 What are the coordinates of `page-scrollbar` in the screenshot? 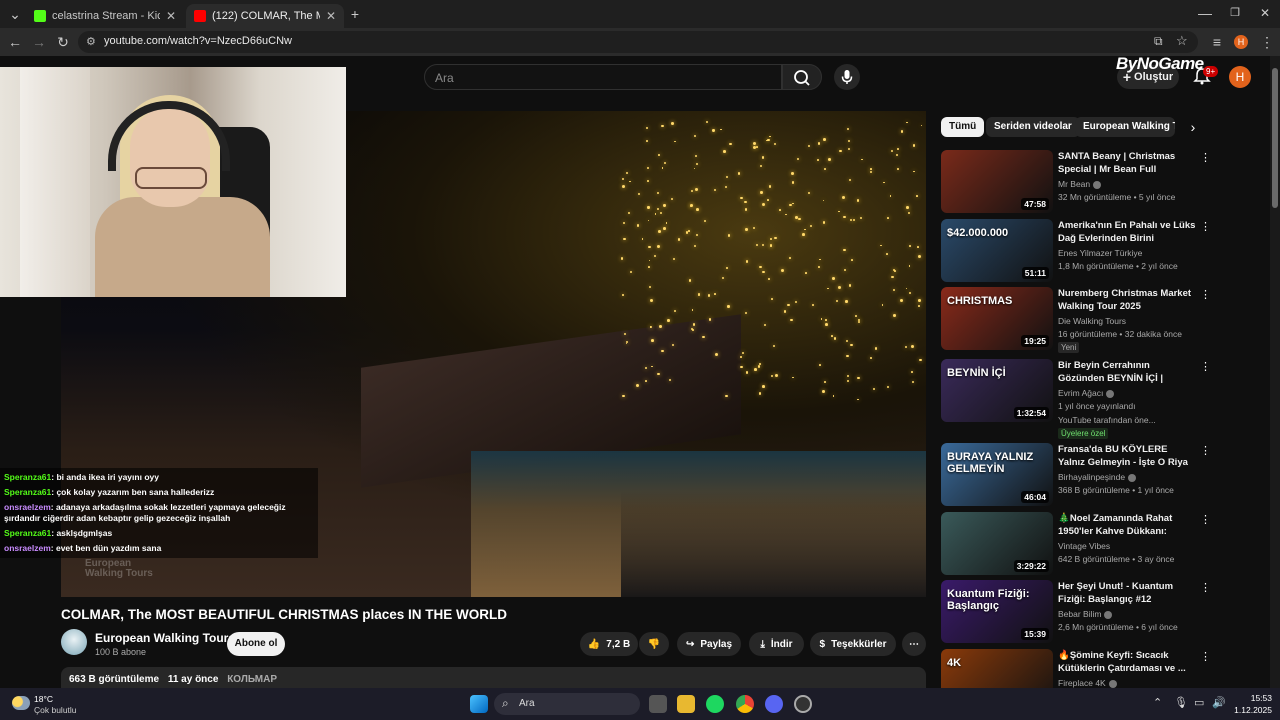 It's located at (1275, 372).